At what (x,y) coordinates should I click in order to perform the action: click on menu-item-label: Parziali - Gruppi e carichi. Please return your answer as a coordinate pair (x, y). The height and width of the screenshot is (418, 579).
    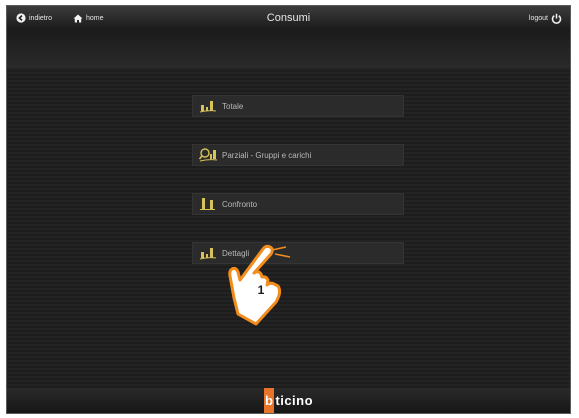
    Looking at the image, I should click on (267, 155).